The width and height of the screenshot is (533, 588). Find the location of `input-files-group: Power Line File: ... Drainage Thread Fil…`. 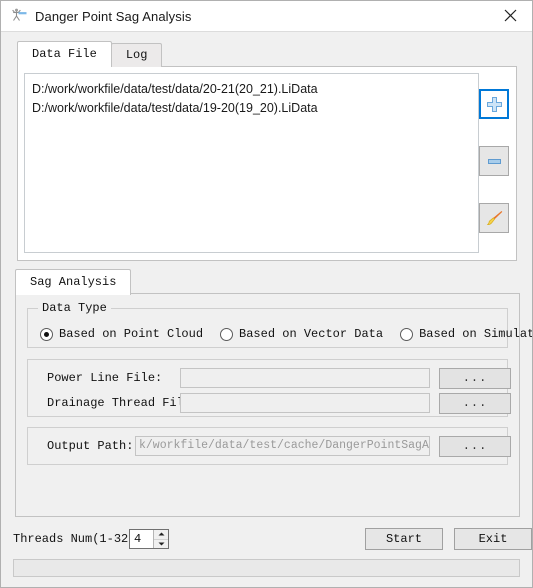

input-files-group: Power Line File: ... Drainage Thread Fil… is located at coordinates (269, 388).